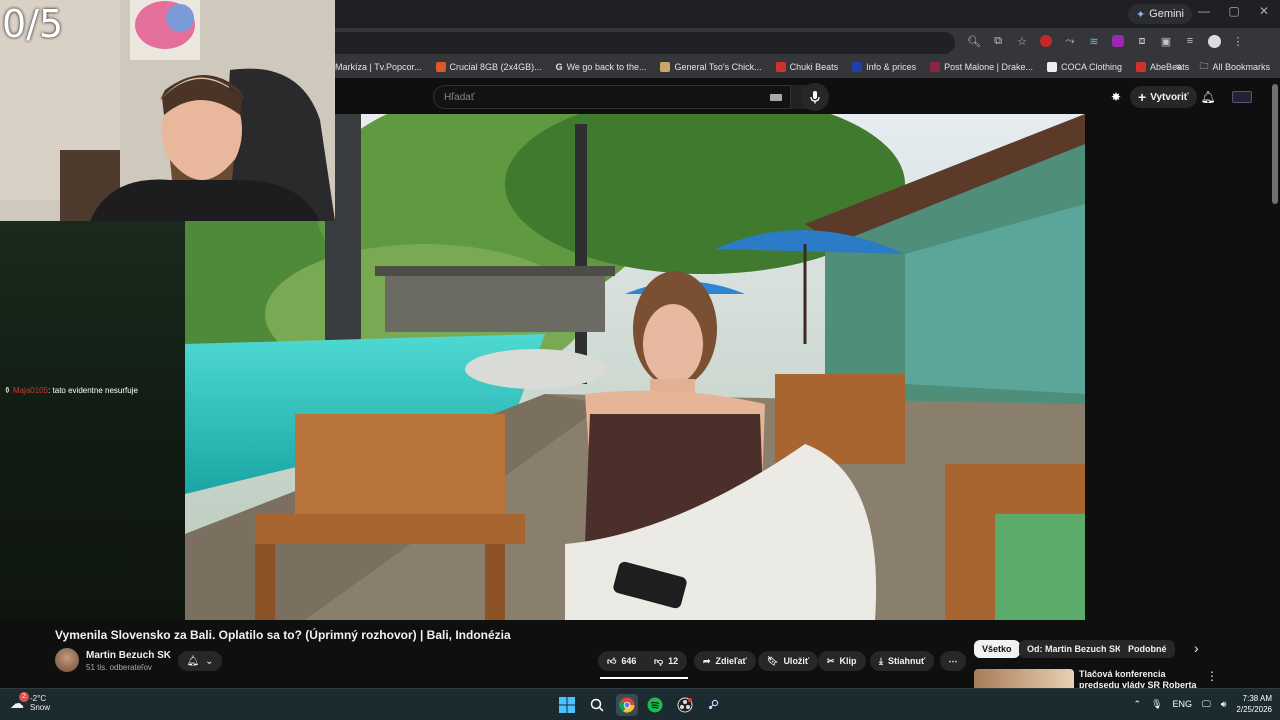 The height and width of the screenshot is (720, 1280). I want to click on bookmark-icon: 🔖︎, so click(773, 660).